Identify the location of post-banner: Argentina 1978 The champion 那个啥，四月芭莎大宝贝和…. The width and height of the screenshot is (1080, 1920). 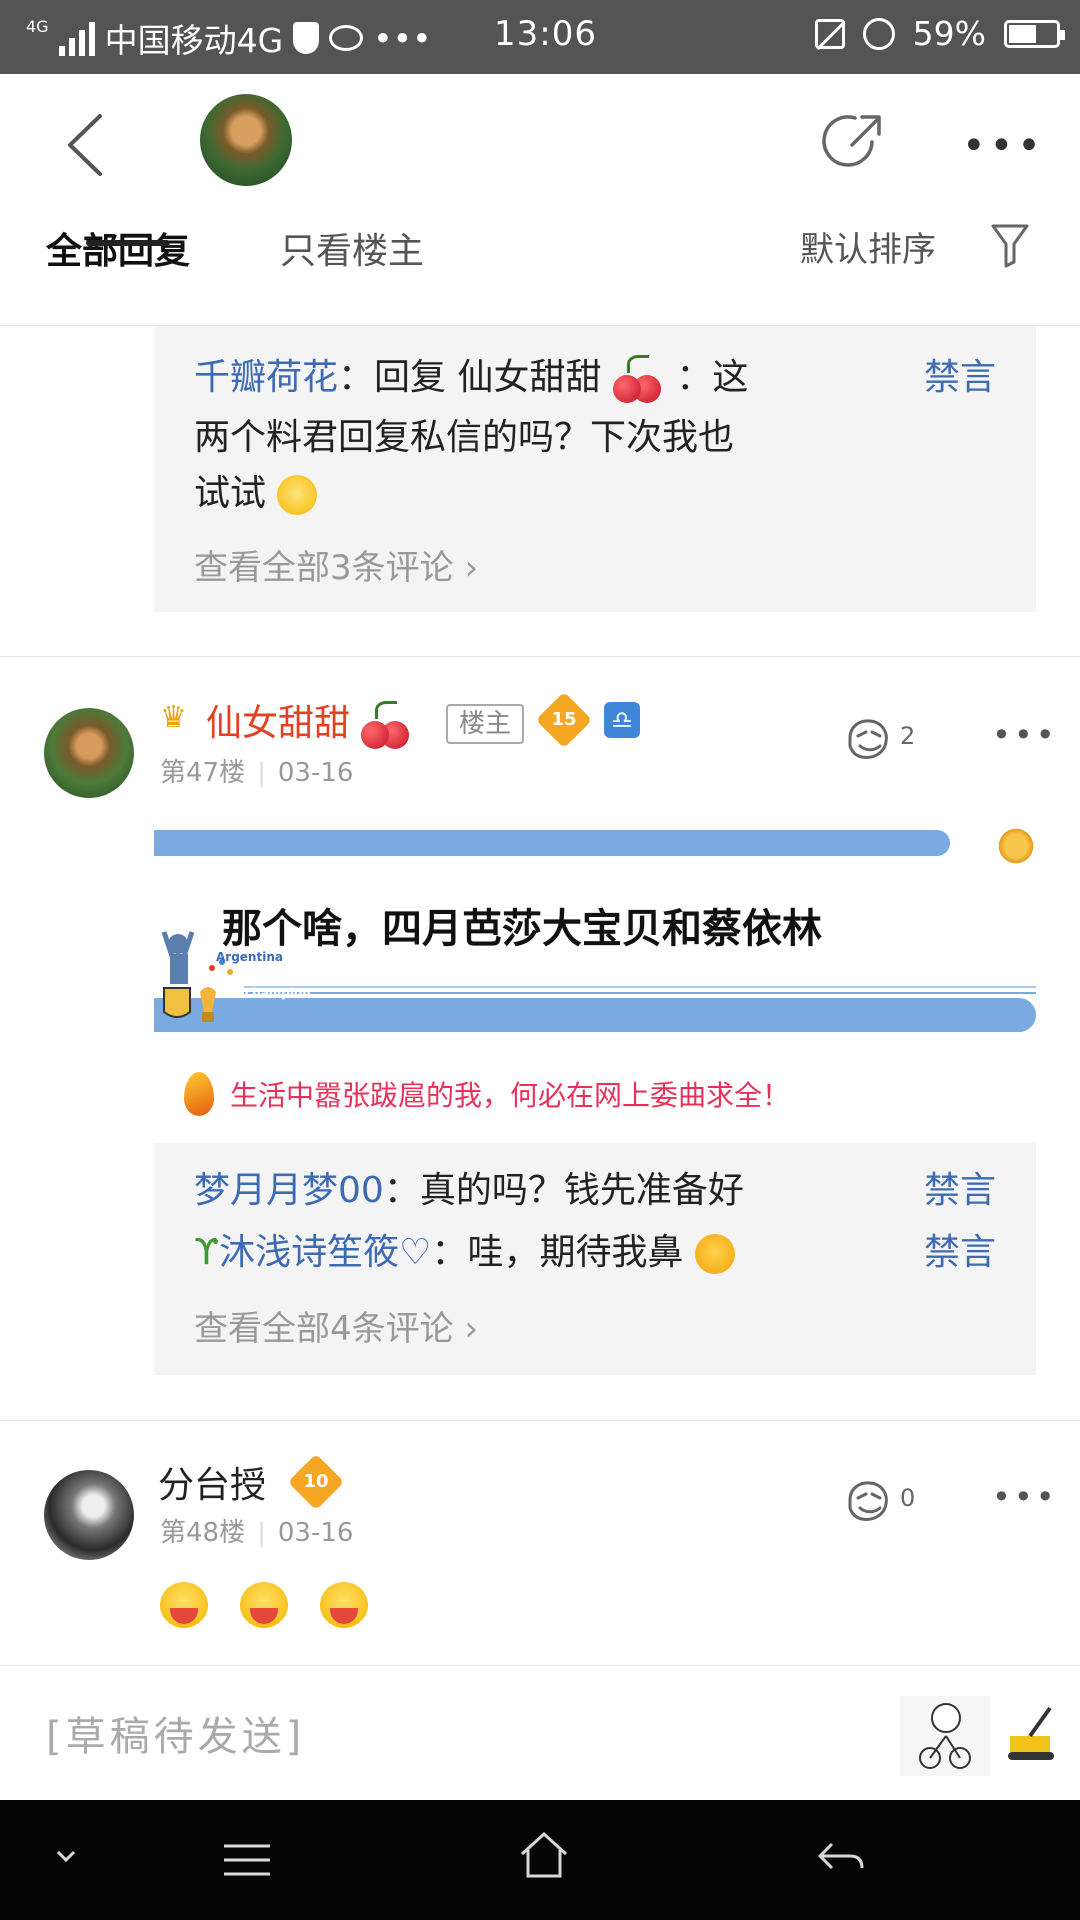
(595, 929).